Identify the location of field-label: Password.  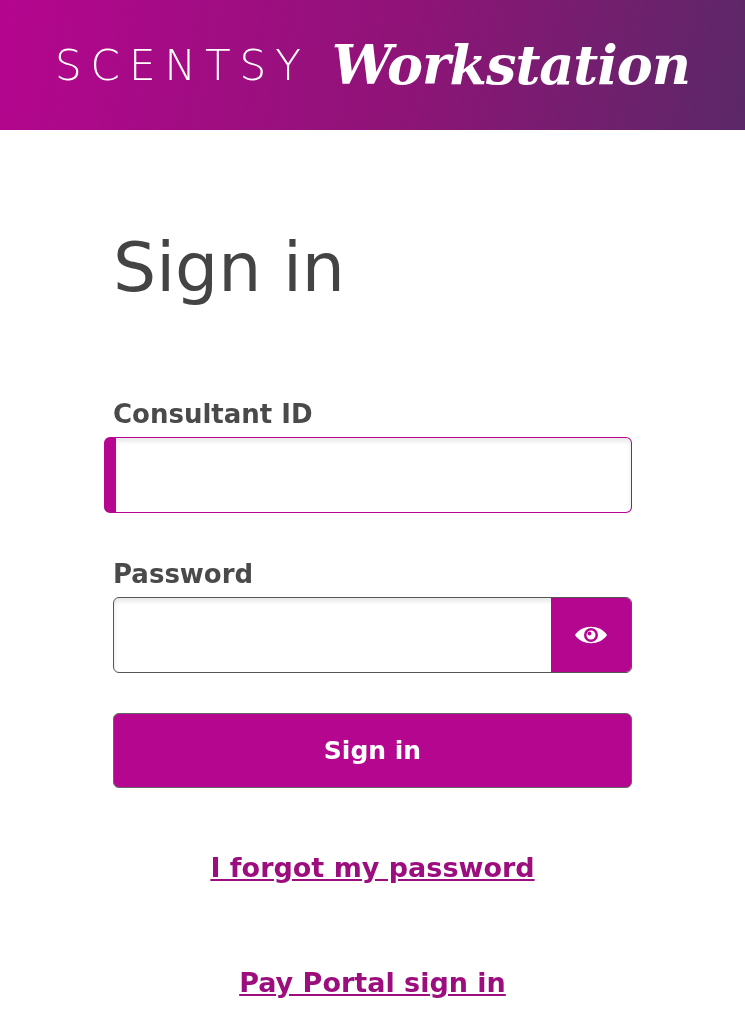
(184, 574).